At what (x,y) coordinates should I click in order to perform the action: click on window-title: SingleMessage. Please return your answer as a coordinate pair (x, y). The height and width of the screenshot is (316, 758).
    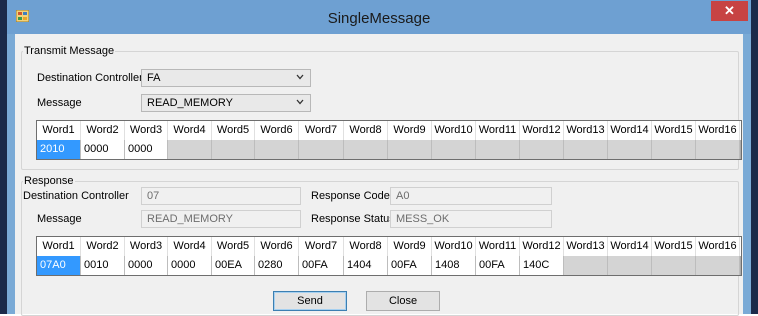
    Looking at the image, I should click on (379, 18).